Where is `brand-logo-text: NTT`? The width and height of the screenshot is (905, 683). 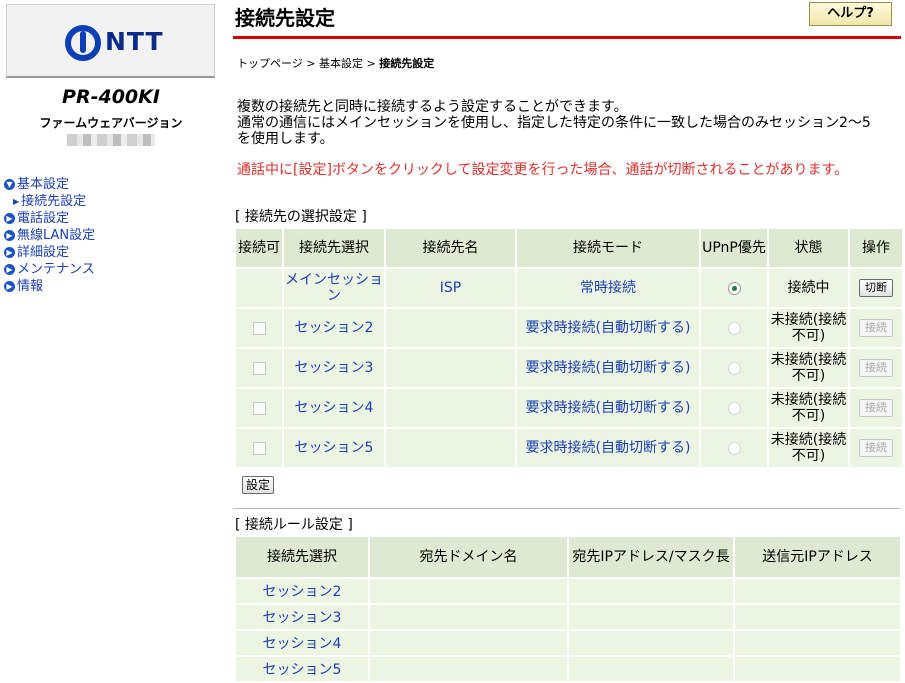
brand-logo-text: NTT is located at coordinates (134, 41).